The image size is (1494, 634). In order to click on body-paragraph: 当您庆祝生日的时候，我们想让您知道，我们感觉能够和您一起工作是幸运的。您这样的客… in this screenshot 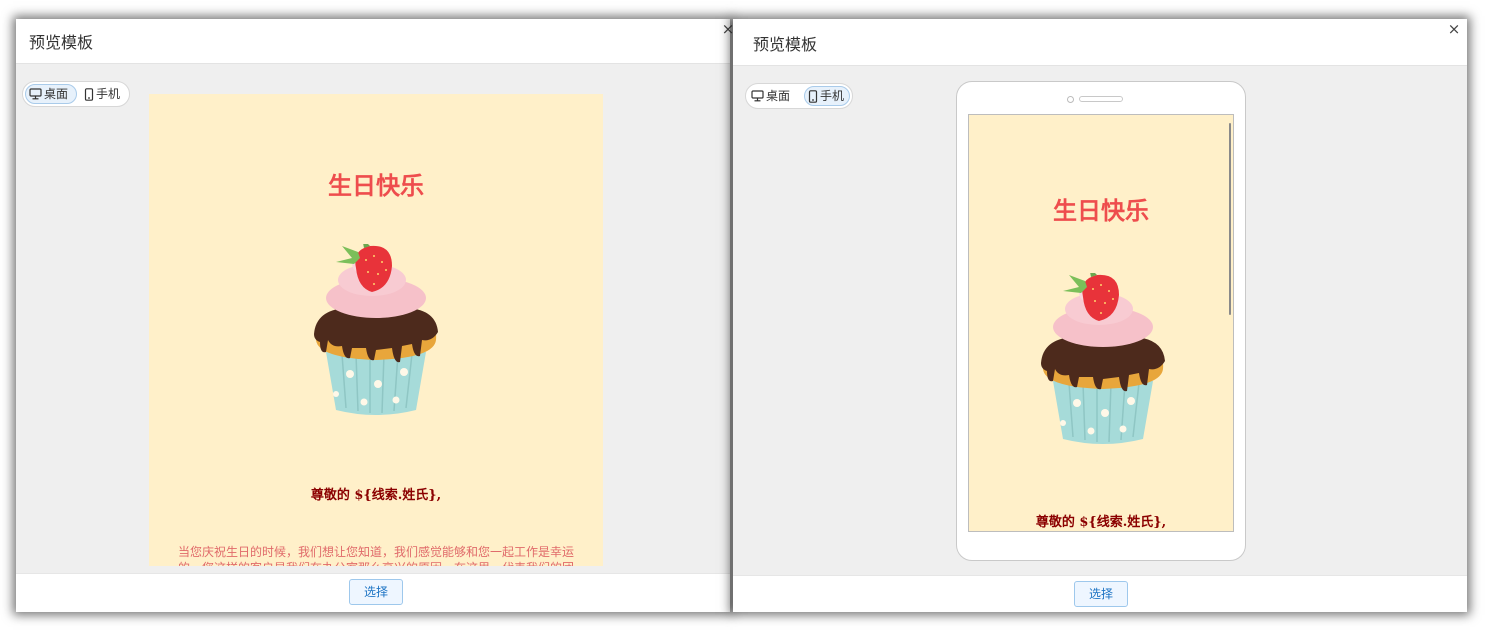, I will do `click(375, 555)`.